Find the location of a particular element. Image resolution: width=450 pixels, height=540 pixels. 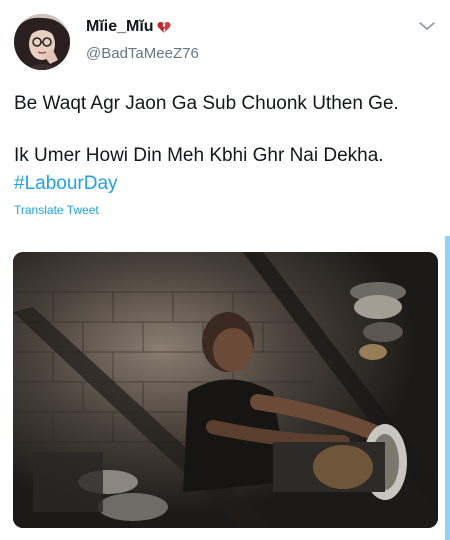

chevron-down-icon is located at coordinates (427, 26).